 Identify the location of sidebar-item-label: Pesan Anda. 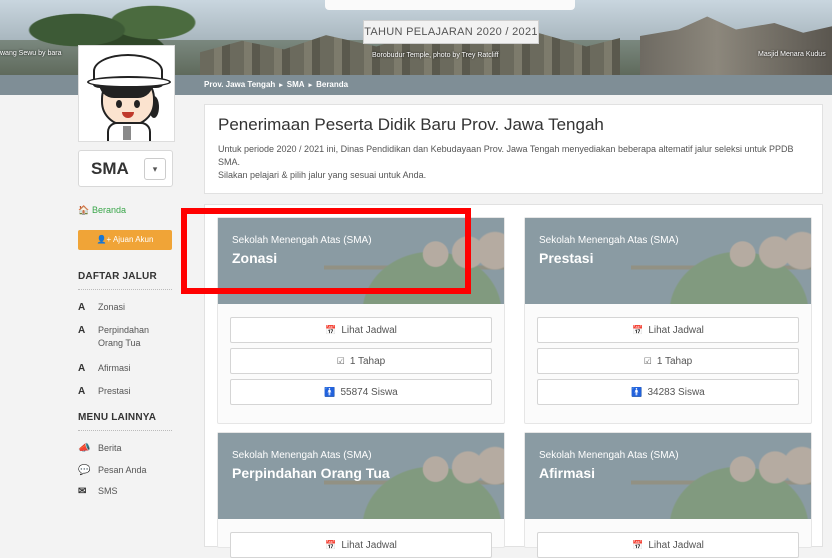
(122, 470).